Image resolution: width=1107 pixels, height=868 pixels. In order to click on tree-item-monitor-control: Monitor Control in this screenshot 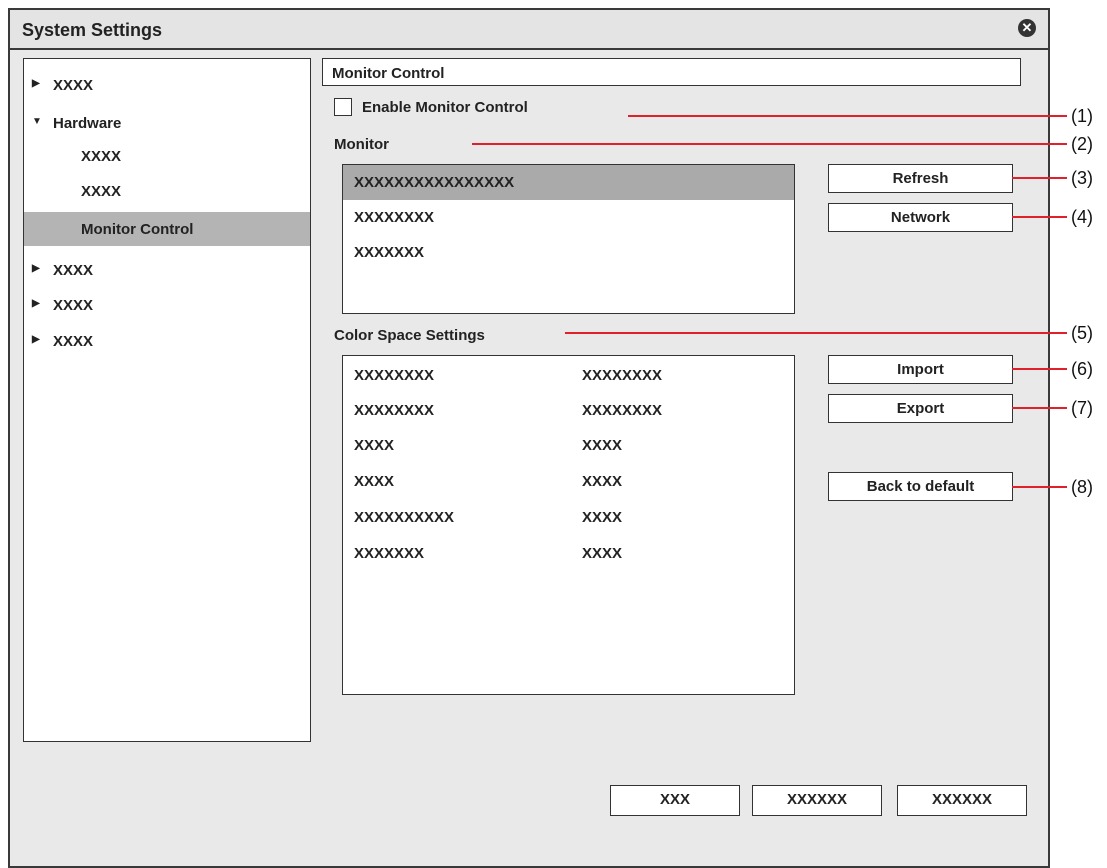, I will do `click(167, 229)`.